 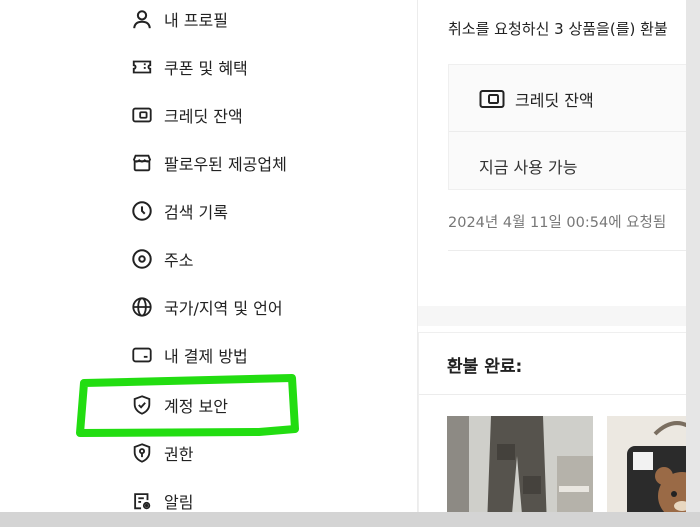 I want to click on person-icon, so click(x=142, y=19).